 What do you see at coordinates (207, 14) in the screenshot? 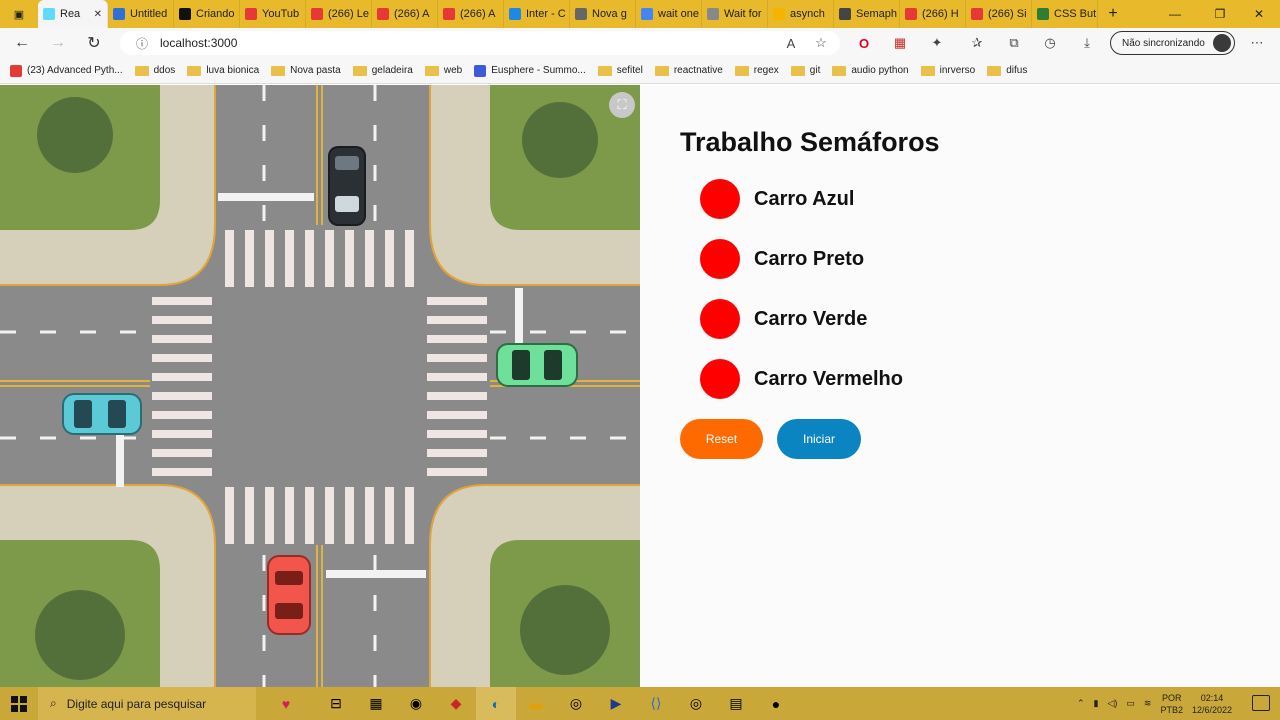
I see `browser-tab: Criando` at bounding box center [207, 14].